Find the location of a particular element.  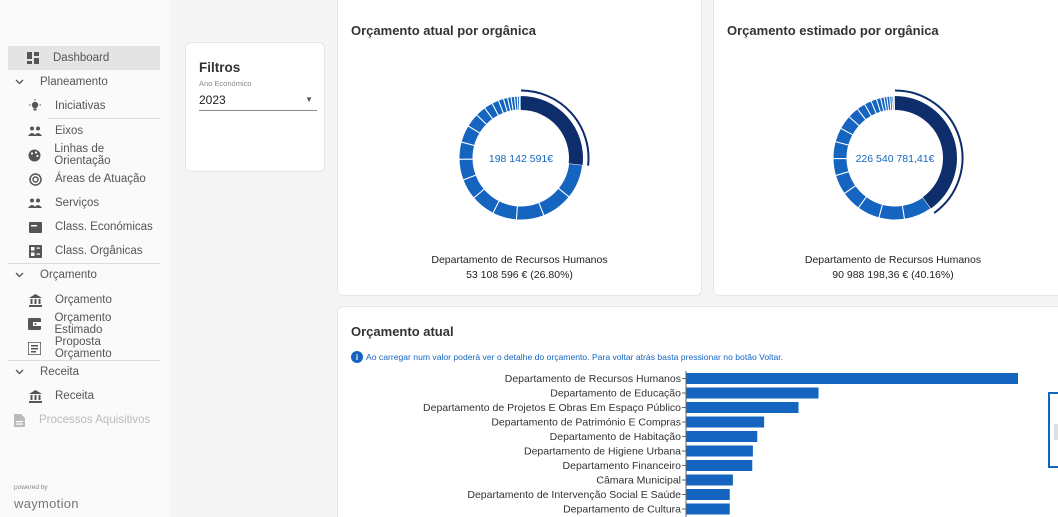

sidebar-item-processos: Processos Aquisitivos is located at coordinates (84, 420).